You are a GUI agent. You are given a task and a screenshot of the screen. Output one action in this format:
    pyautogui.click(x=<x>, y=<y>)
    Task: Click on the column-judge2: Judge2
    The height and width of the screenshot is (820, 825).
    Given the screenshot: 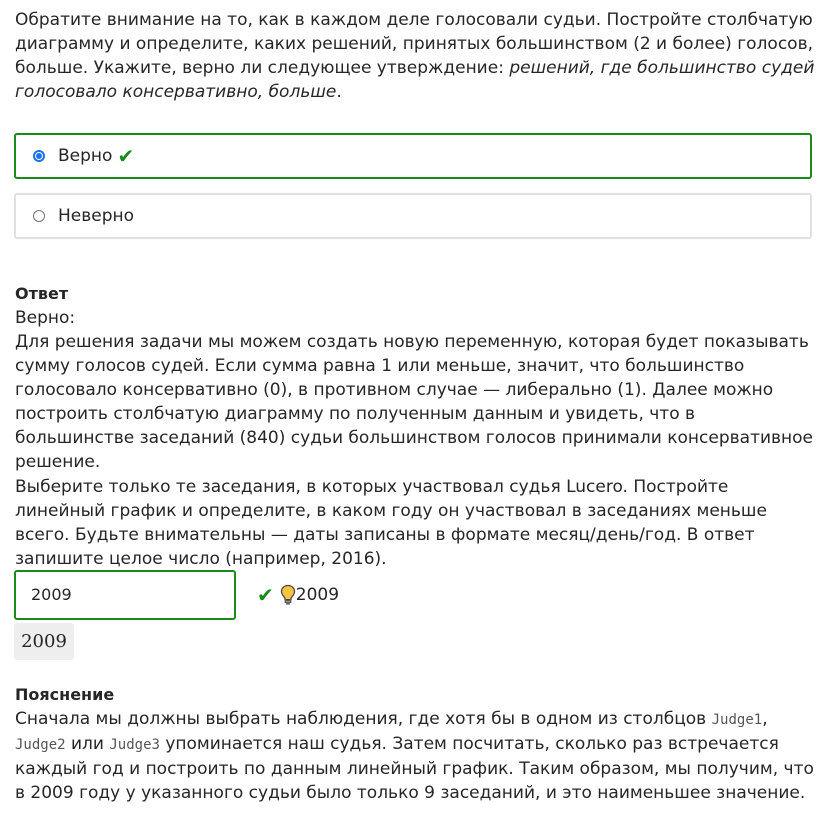 What is the action you would take?
    pyautogui.click(x=40, y=745)
    